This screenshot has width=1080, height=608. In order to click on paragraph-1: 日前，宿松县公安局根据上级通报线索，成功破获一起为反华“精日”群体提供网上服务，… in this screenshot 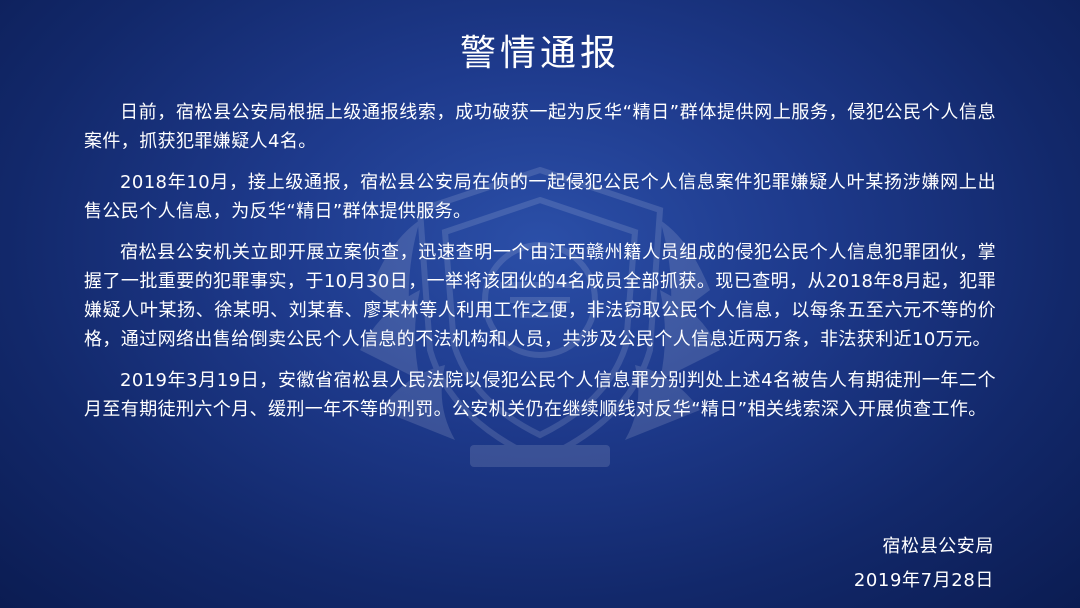, I will do `click(540, 127)`.